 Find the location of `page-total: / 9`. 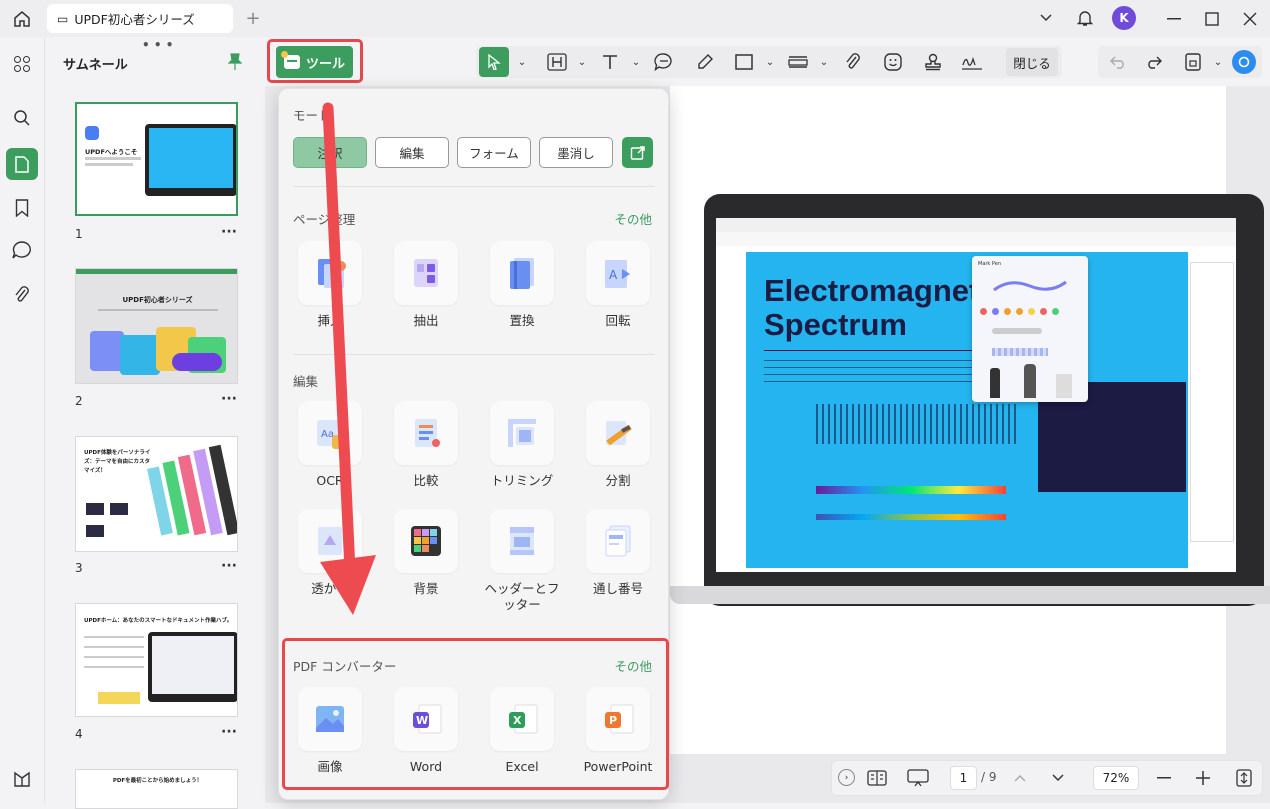

page-total: / 9 is located at coordinates (989, 777).